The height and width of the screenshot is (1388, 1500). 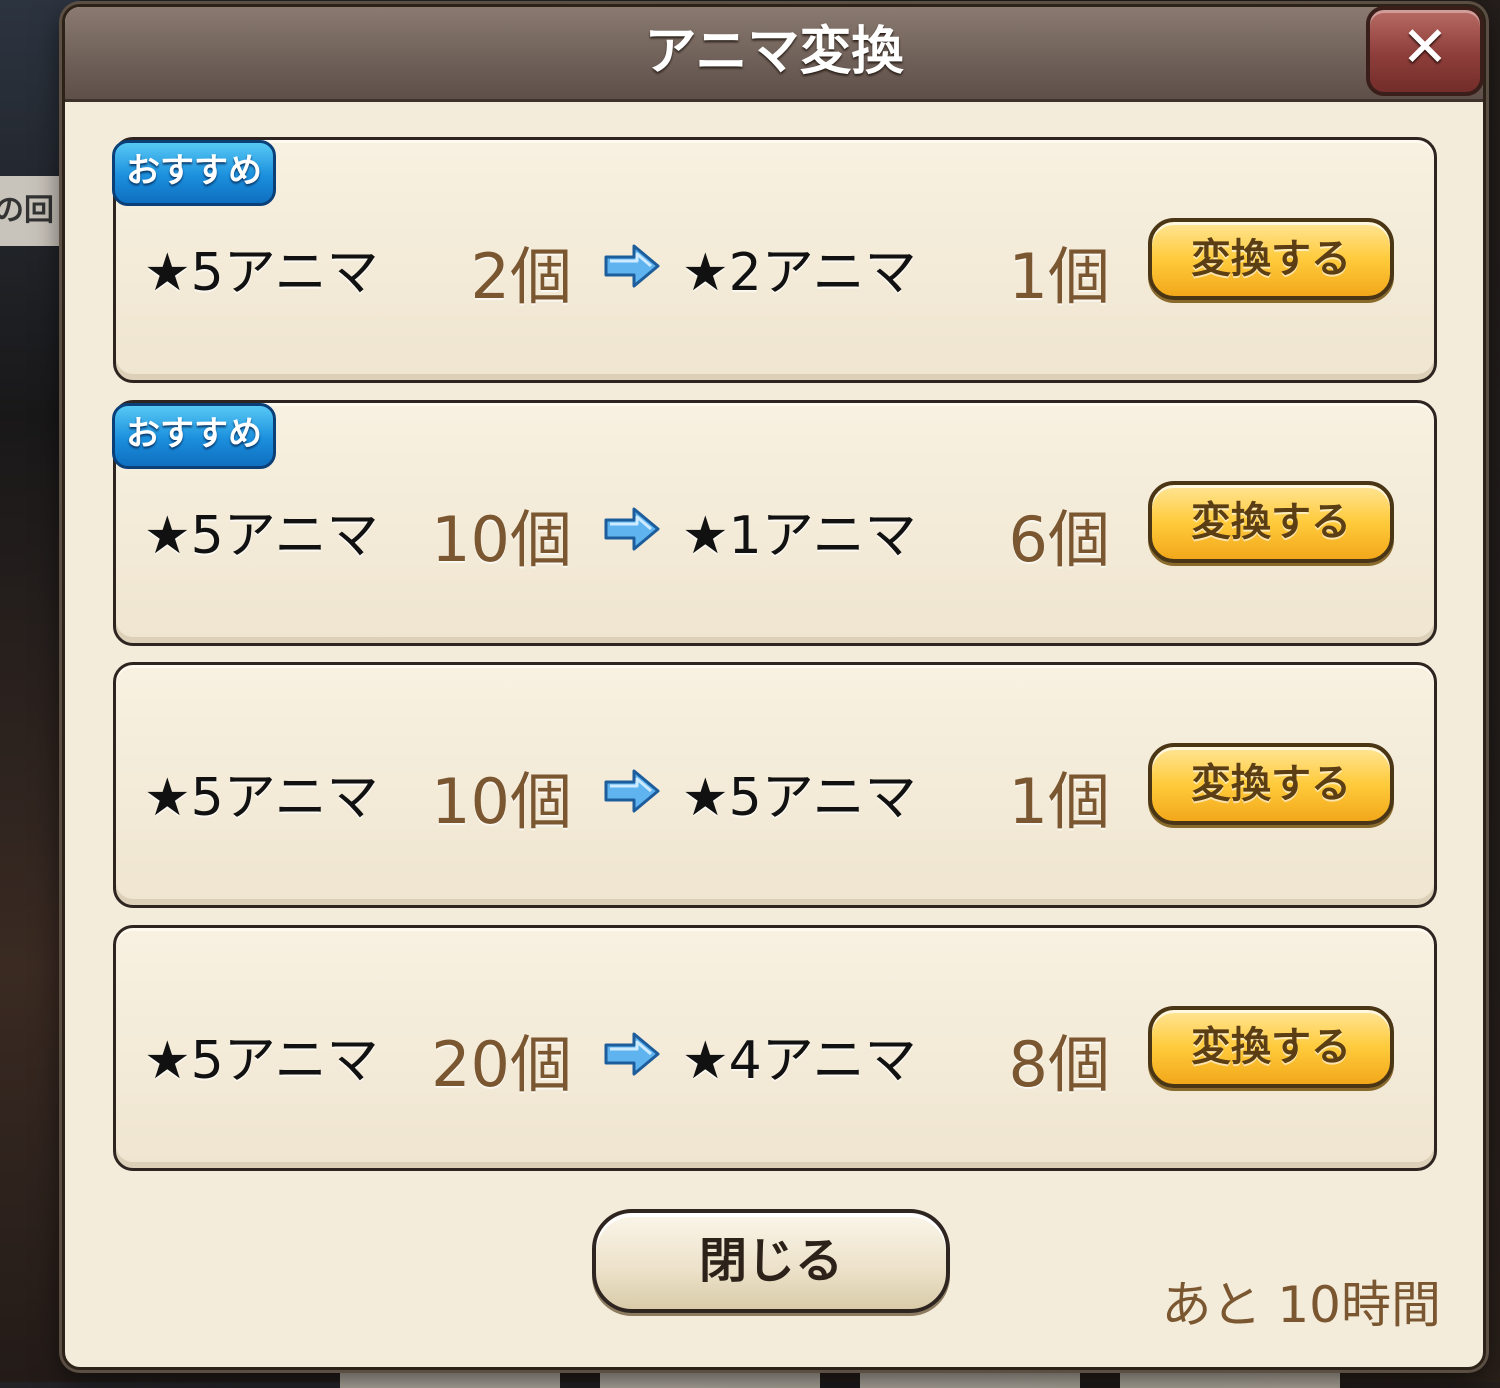 What do you see at coordinates (799, 1061) in the screenshot?
I see `result-anima-label: ★4アニマ` at bounding box center [799, 1061].